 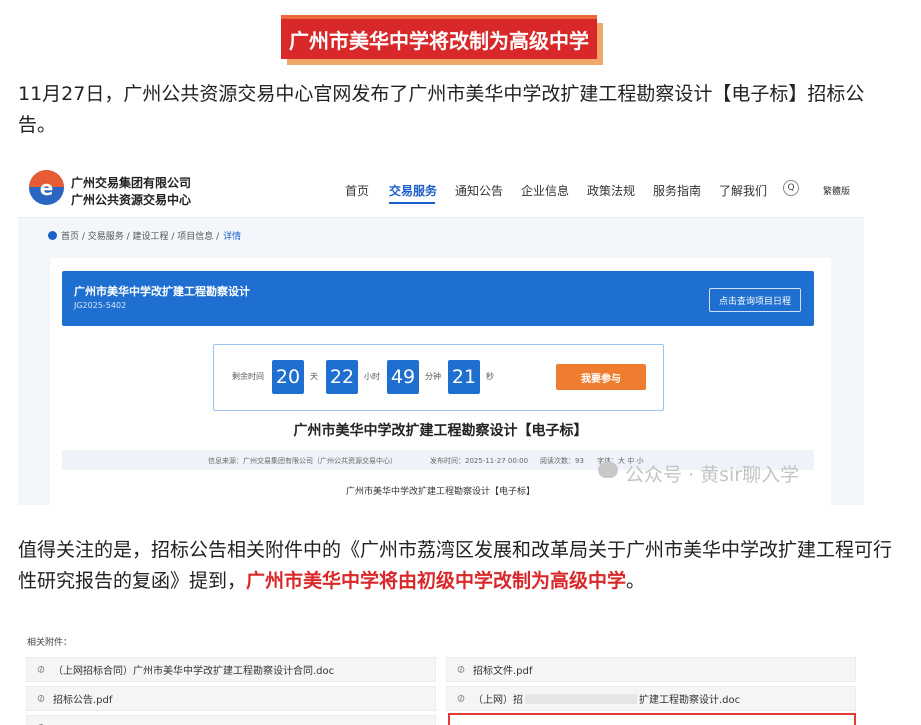 What do you see at coordinates (562, 461) in the screenshot?
I see `meta-views: 阅读次数：93` at bounding box center [562, 461].